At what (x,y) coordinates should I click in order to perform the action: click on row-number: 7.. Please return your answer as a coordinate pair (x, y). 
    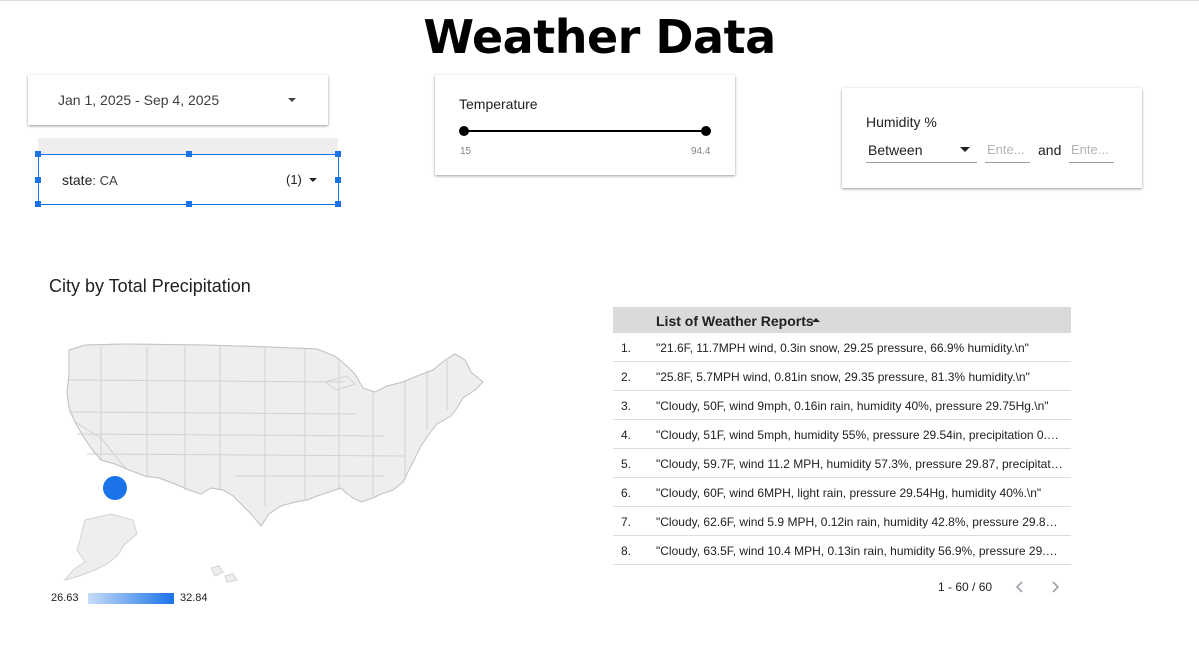
    Looking at the image, I should click on (626, 522).